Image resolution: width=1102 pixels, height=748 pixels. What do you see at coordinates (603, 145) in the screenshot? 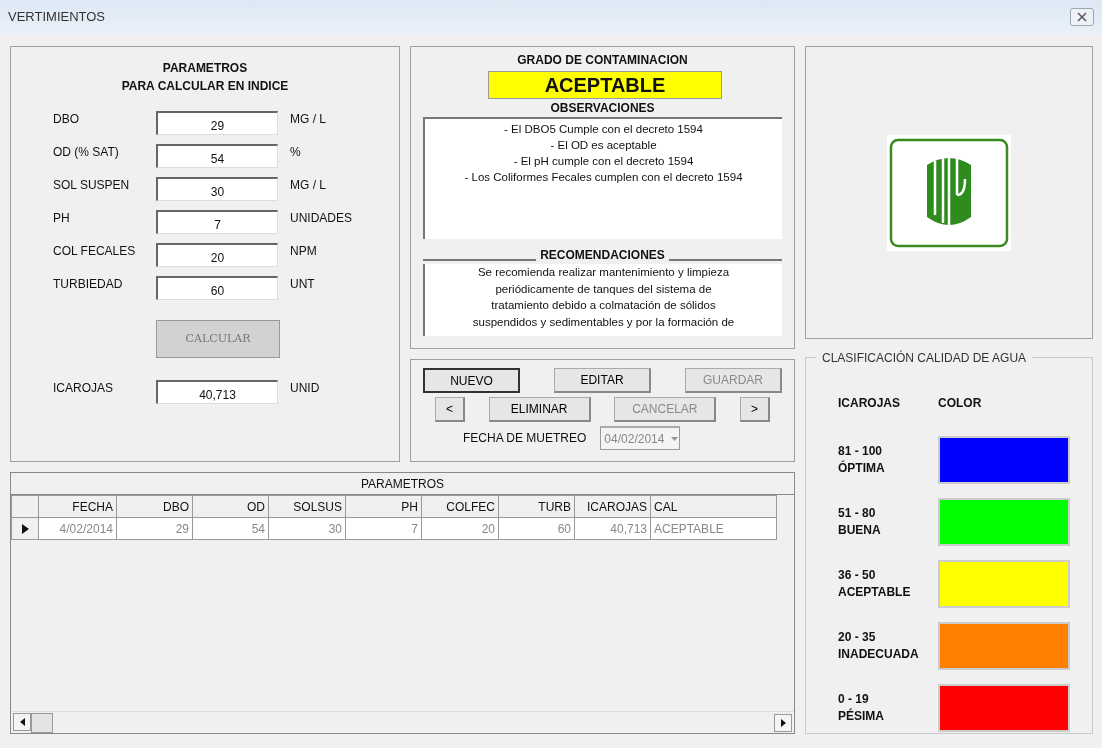
I see `observation-text: - El OD es aceptable` at bounding box center [603, 145].